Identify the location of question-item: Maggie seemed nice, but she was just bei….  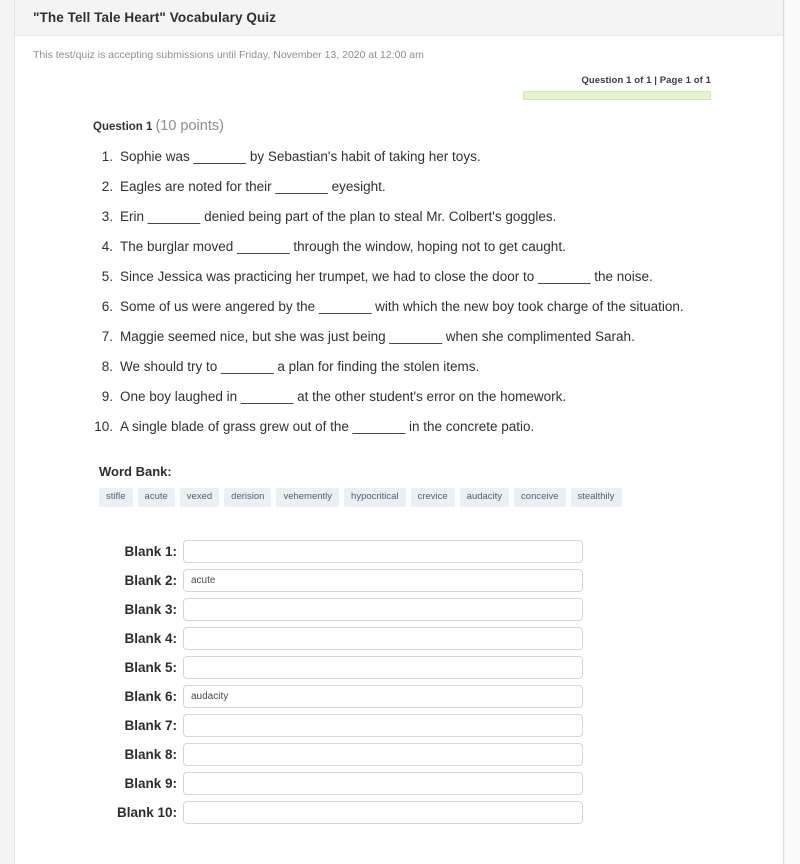
(364, 337).